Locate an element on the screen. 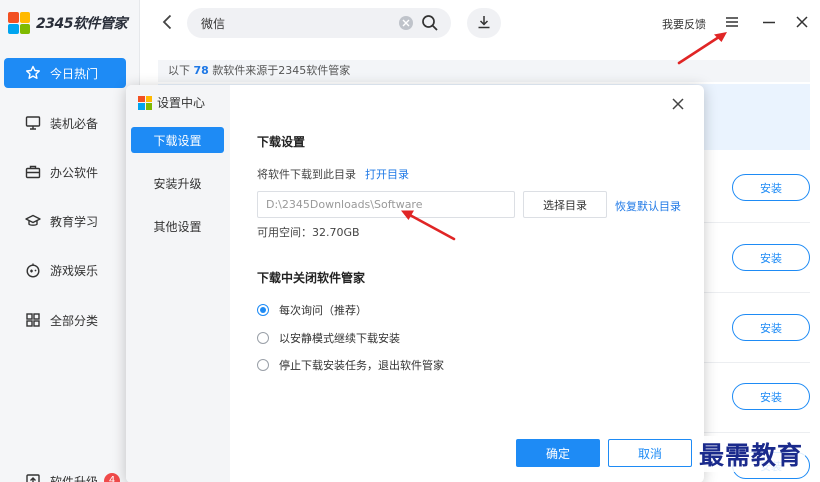 The image size is (820, 482). sidebar-item-essentials: 装机必备 is located at coordinates (65, 123).